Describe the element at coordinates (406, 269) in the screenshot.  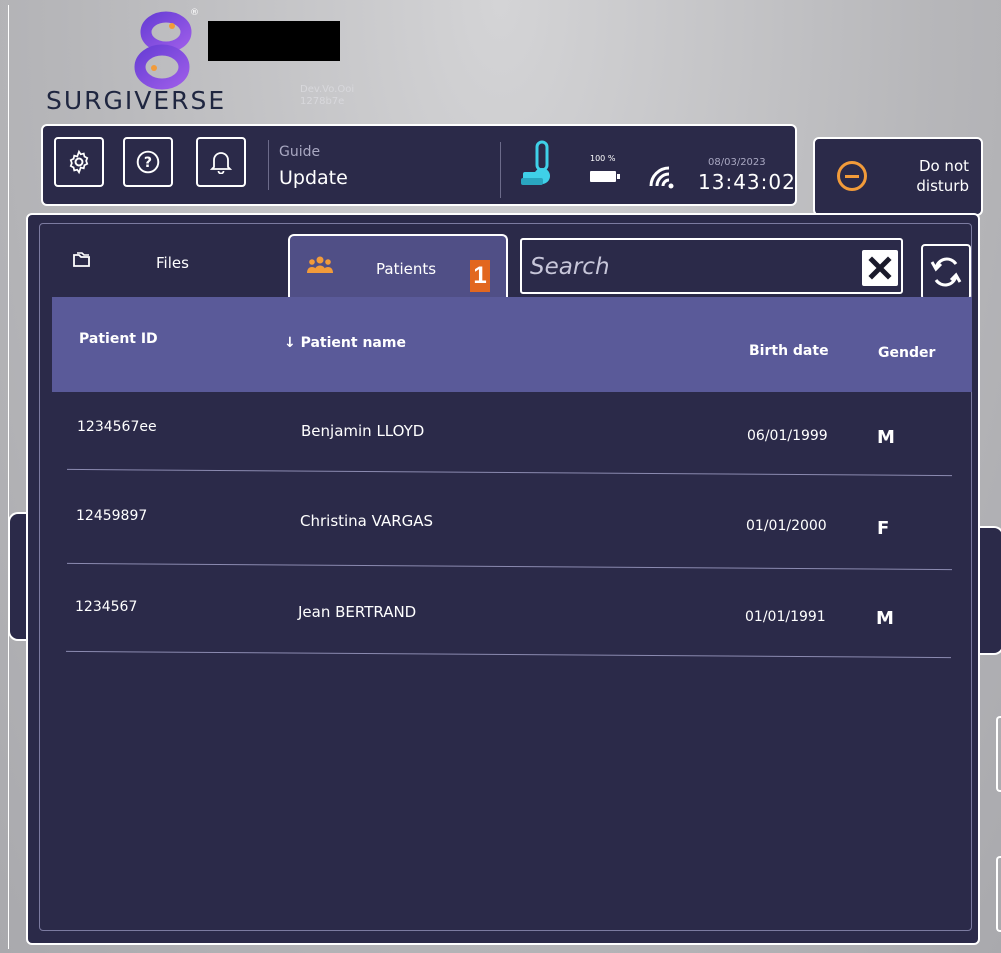
I see `tab-patients-label: Patients` at that location.